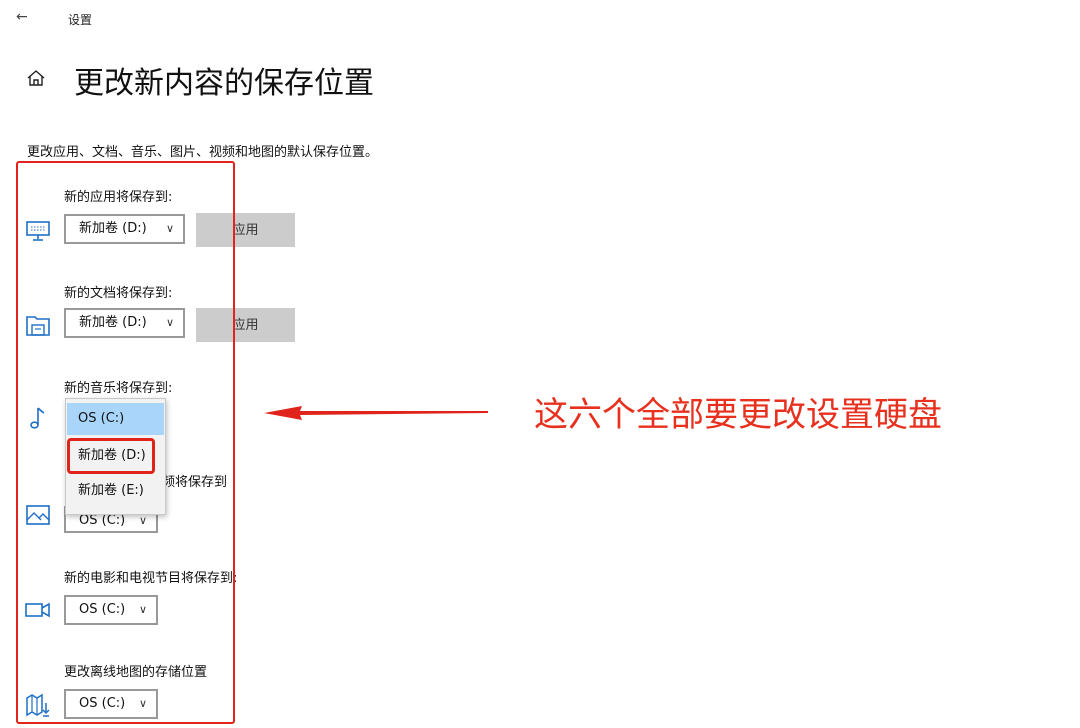 The height and width of the screenshot is (728, 1080). What do you see at coordinates (376, 413) in the screenshot?
I see `annotation-arrow-icon` at bounding box center [376, 413].